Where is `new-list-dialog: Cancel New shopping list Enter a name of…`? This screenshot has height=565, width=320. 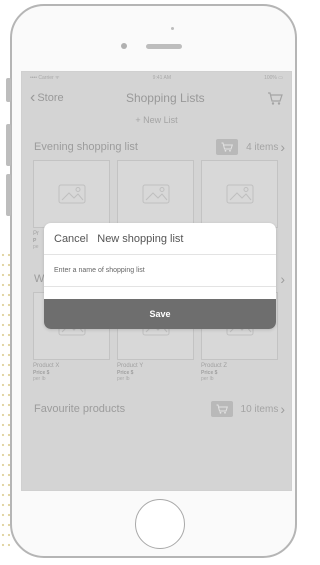
new-list-dialog: Cancel New shopping list Enter a name of… is located at coordinates (160, 276).